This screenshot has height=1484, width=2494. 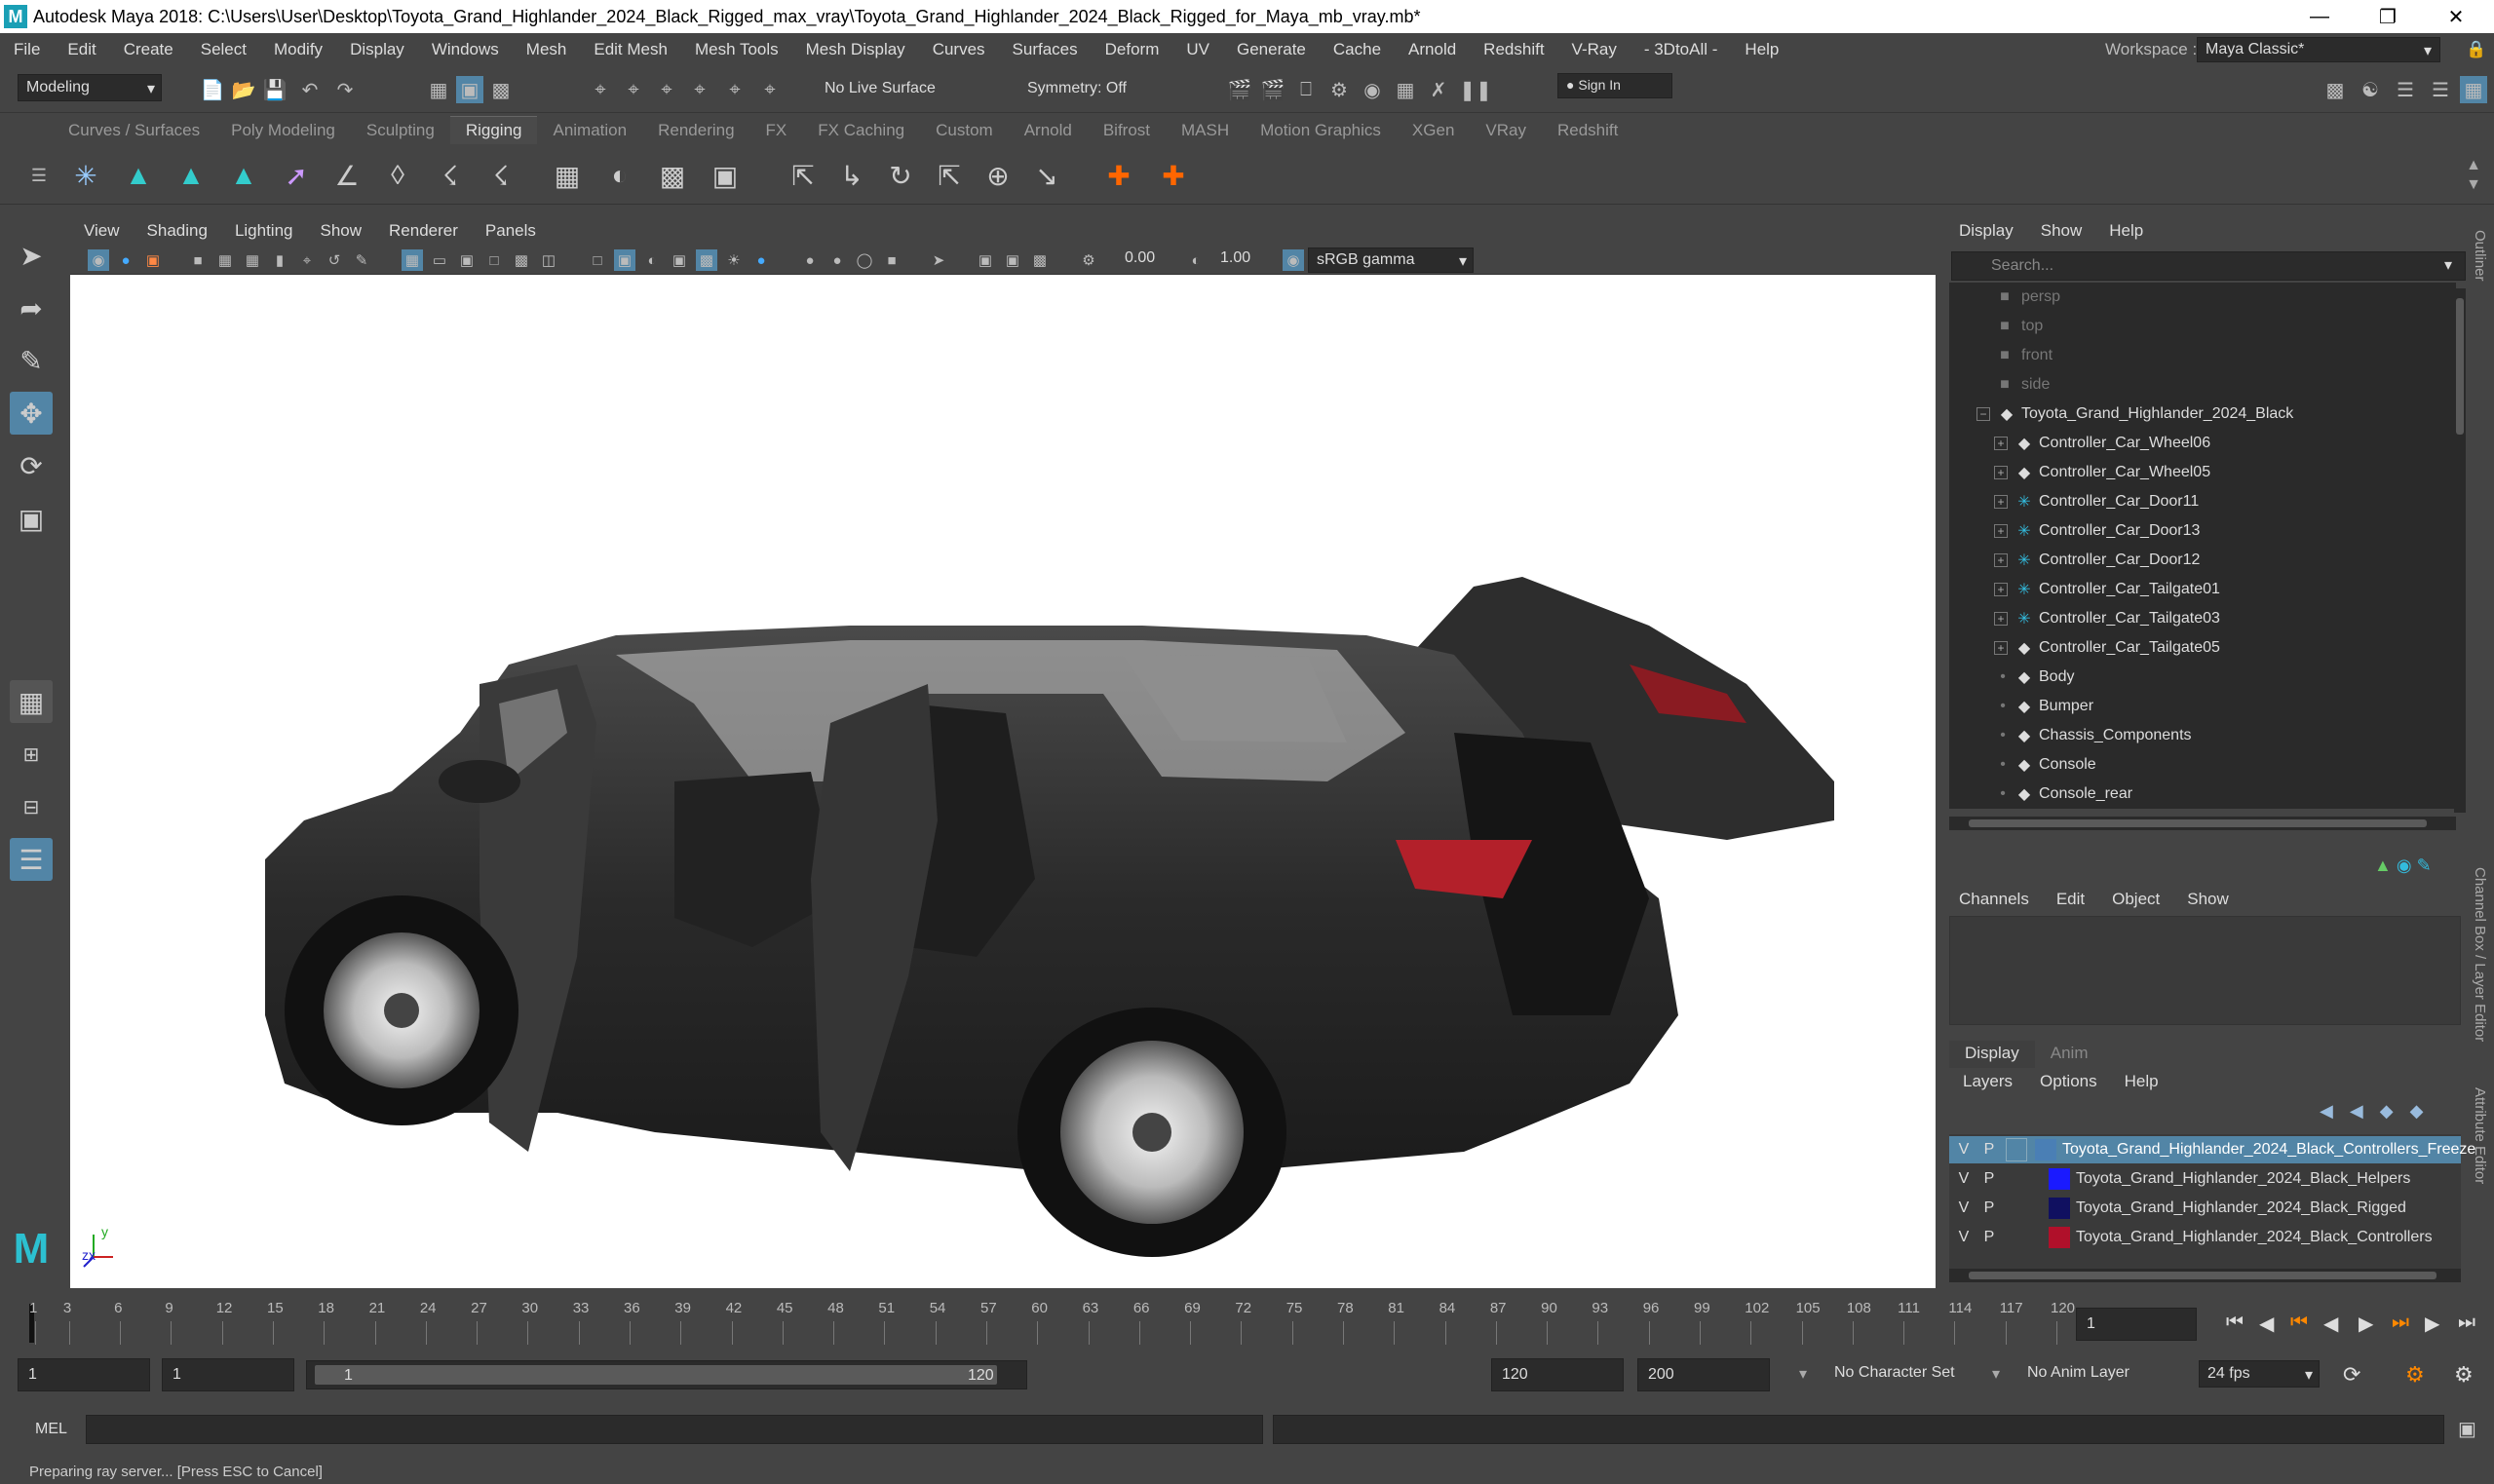 What do you see at coordinates (31, 518) in the screenshot?
I see `scale-tool-icon: ▣` at bounding box center [31, 518].